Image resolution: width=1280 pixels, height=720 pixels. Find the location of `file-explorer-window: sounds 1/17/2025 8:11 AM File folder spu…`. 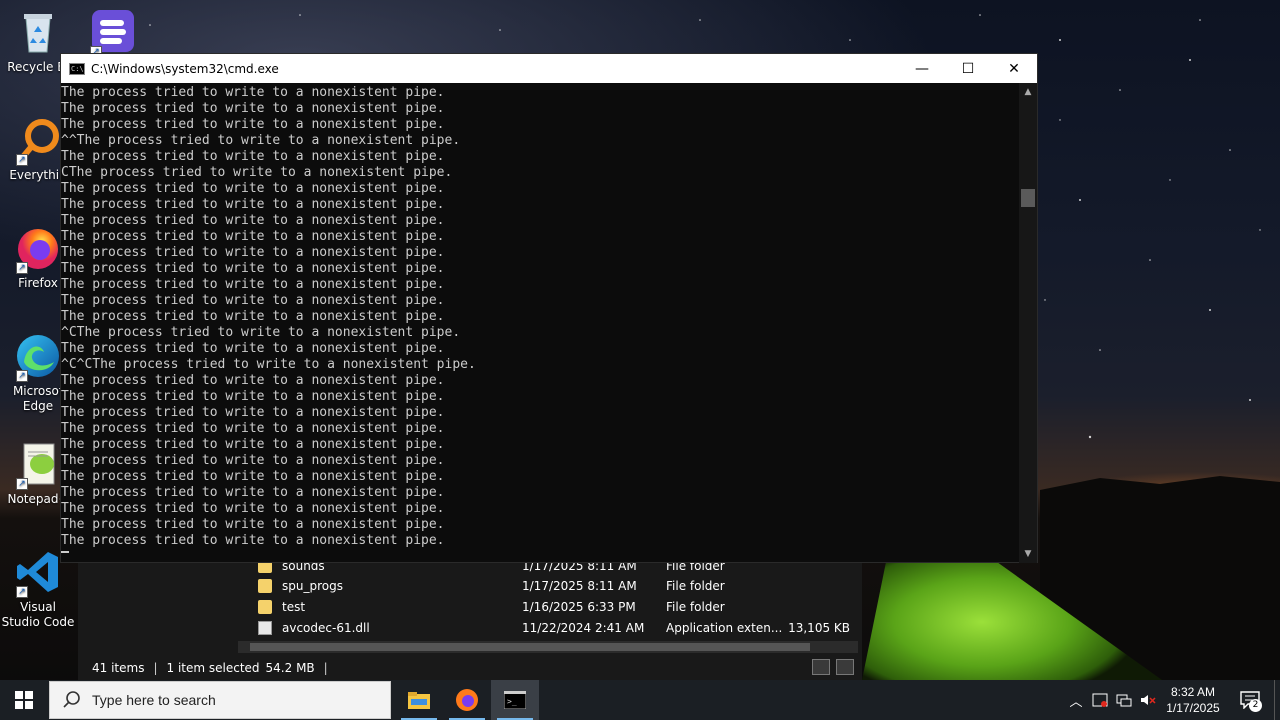

file-explorer-window: sounds 1/17/2025 8:11 AM File folder spu… is located at coordinates (470, 617).